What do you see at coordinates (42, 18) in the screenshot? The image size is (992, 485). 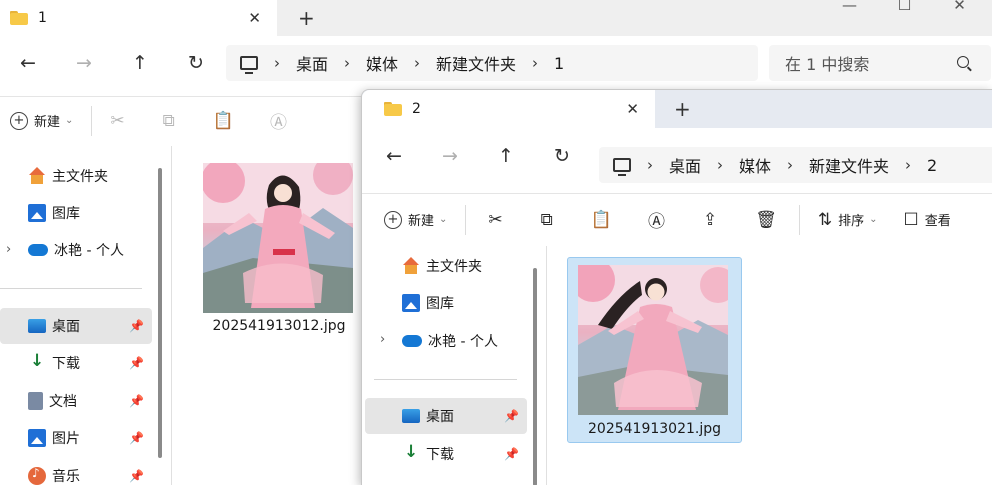 I see `tab-title: 1` at bounding box center [42, 18].